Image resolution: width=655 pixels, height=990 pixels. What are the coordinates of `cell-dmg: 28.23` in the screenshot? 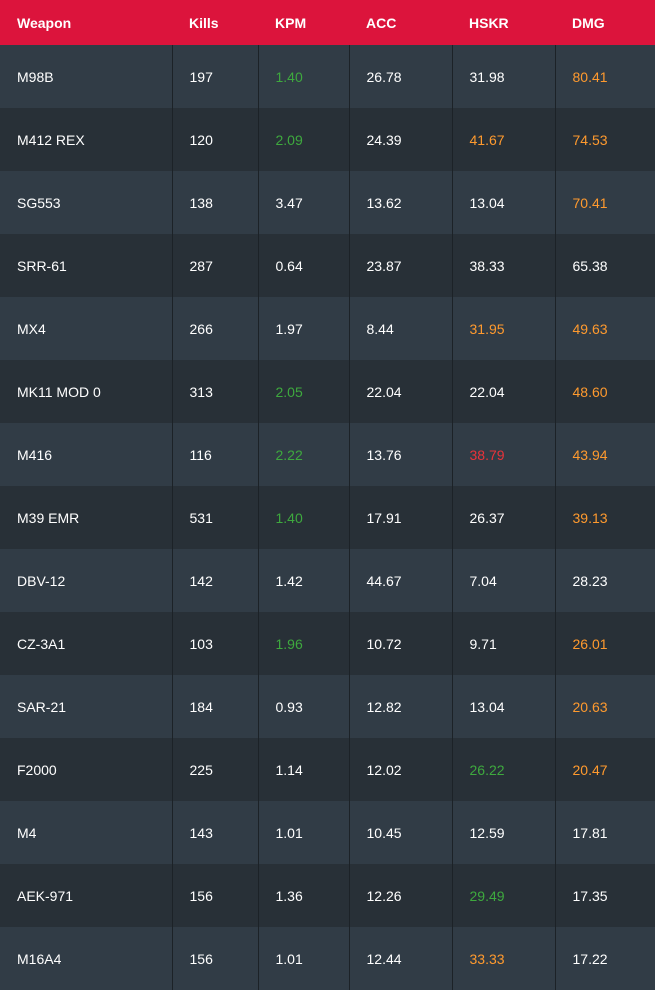 It's located at (604, 580).